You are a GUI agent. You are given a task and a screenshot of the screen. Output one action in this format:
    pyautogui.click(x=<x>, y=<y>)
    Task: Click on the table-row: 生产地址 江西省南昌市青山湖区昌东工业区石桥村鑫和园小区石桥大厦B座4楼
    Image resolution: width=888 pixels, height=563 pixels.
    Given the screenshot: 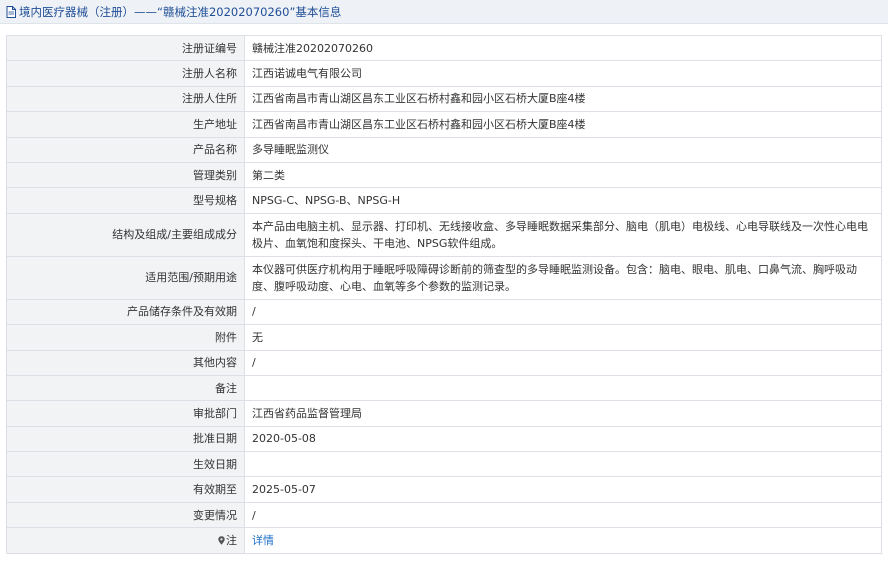 What is the action you would take?
    pyautogui.click(x=444, y=124)
    